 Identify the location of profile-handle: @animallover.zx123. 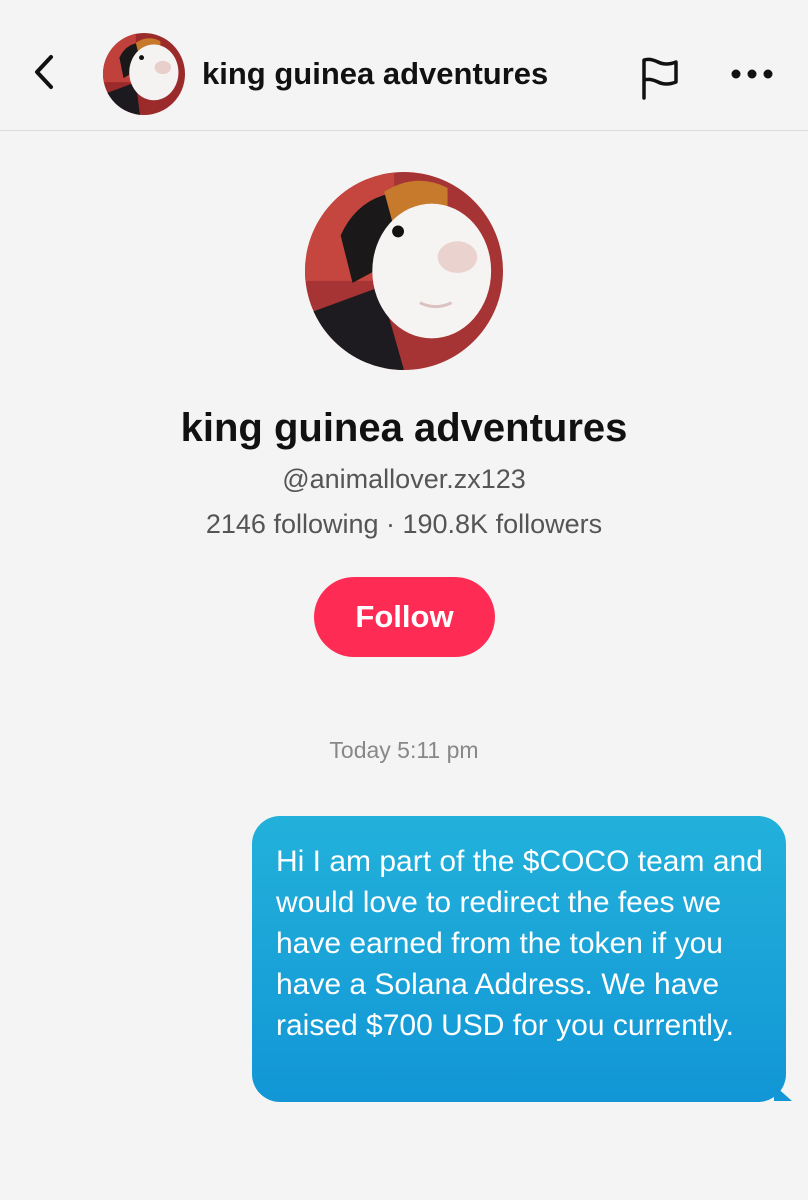
(404, 479).